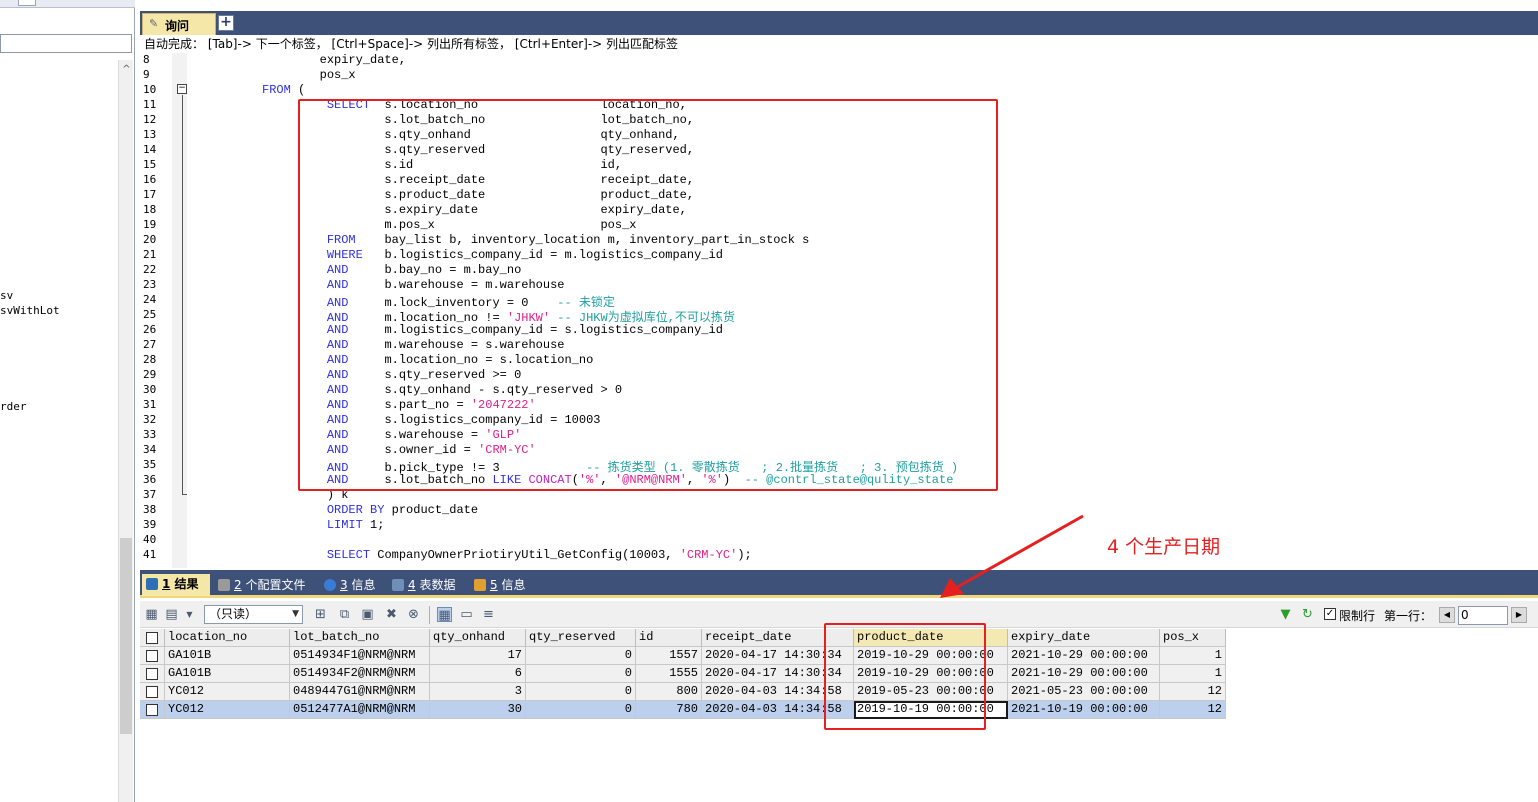 The height and width of the screenshot is (802, 1538). What do you see at coordinates (6, 295) in the screenshot?
I see `object-list-item: sv` at bounding box center [6, 295].